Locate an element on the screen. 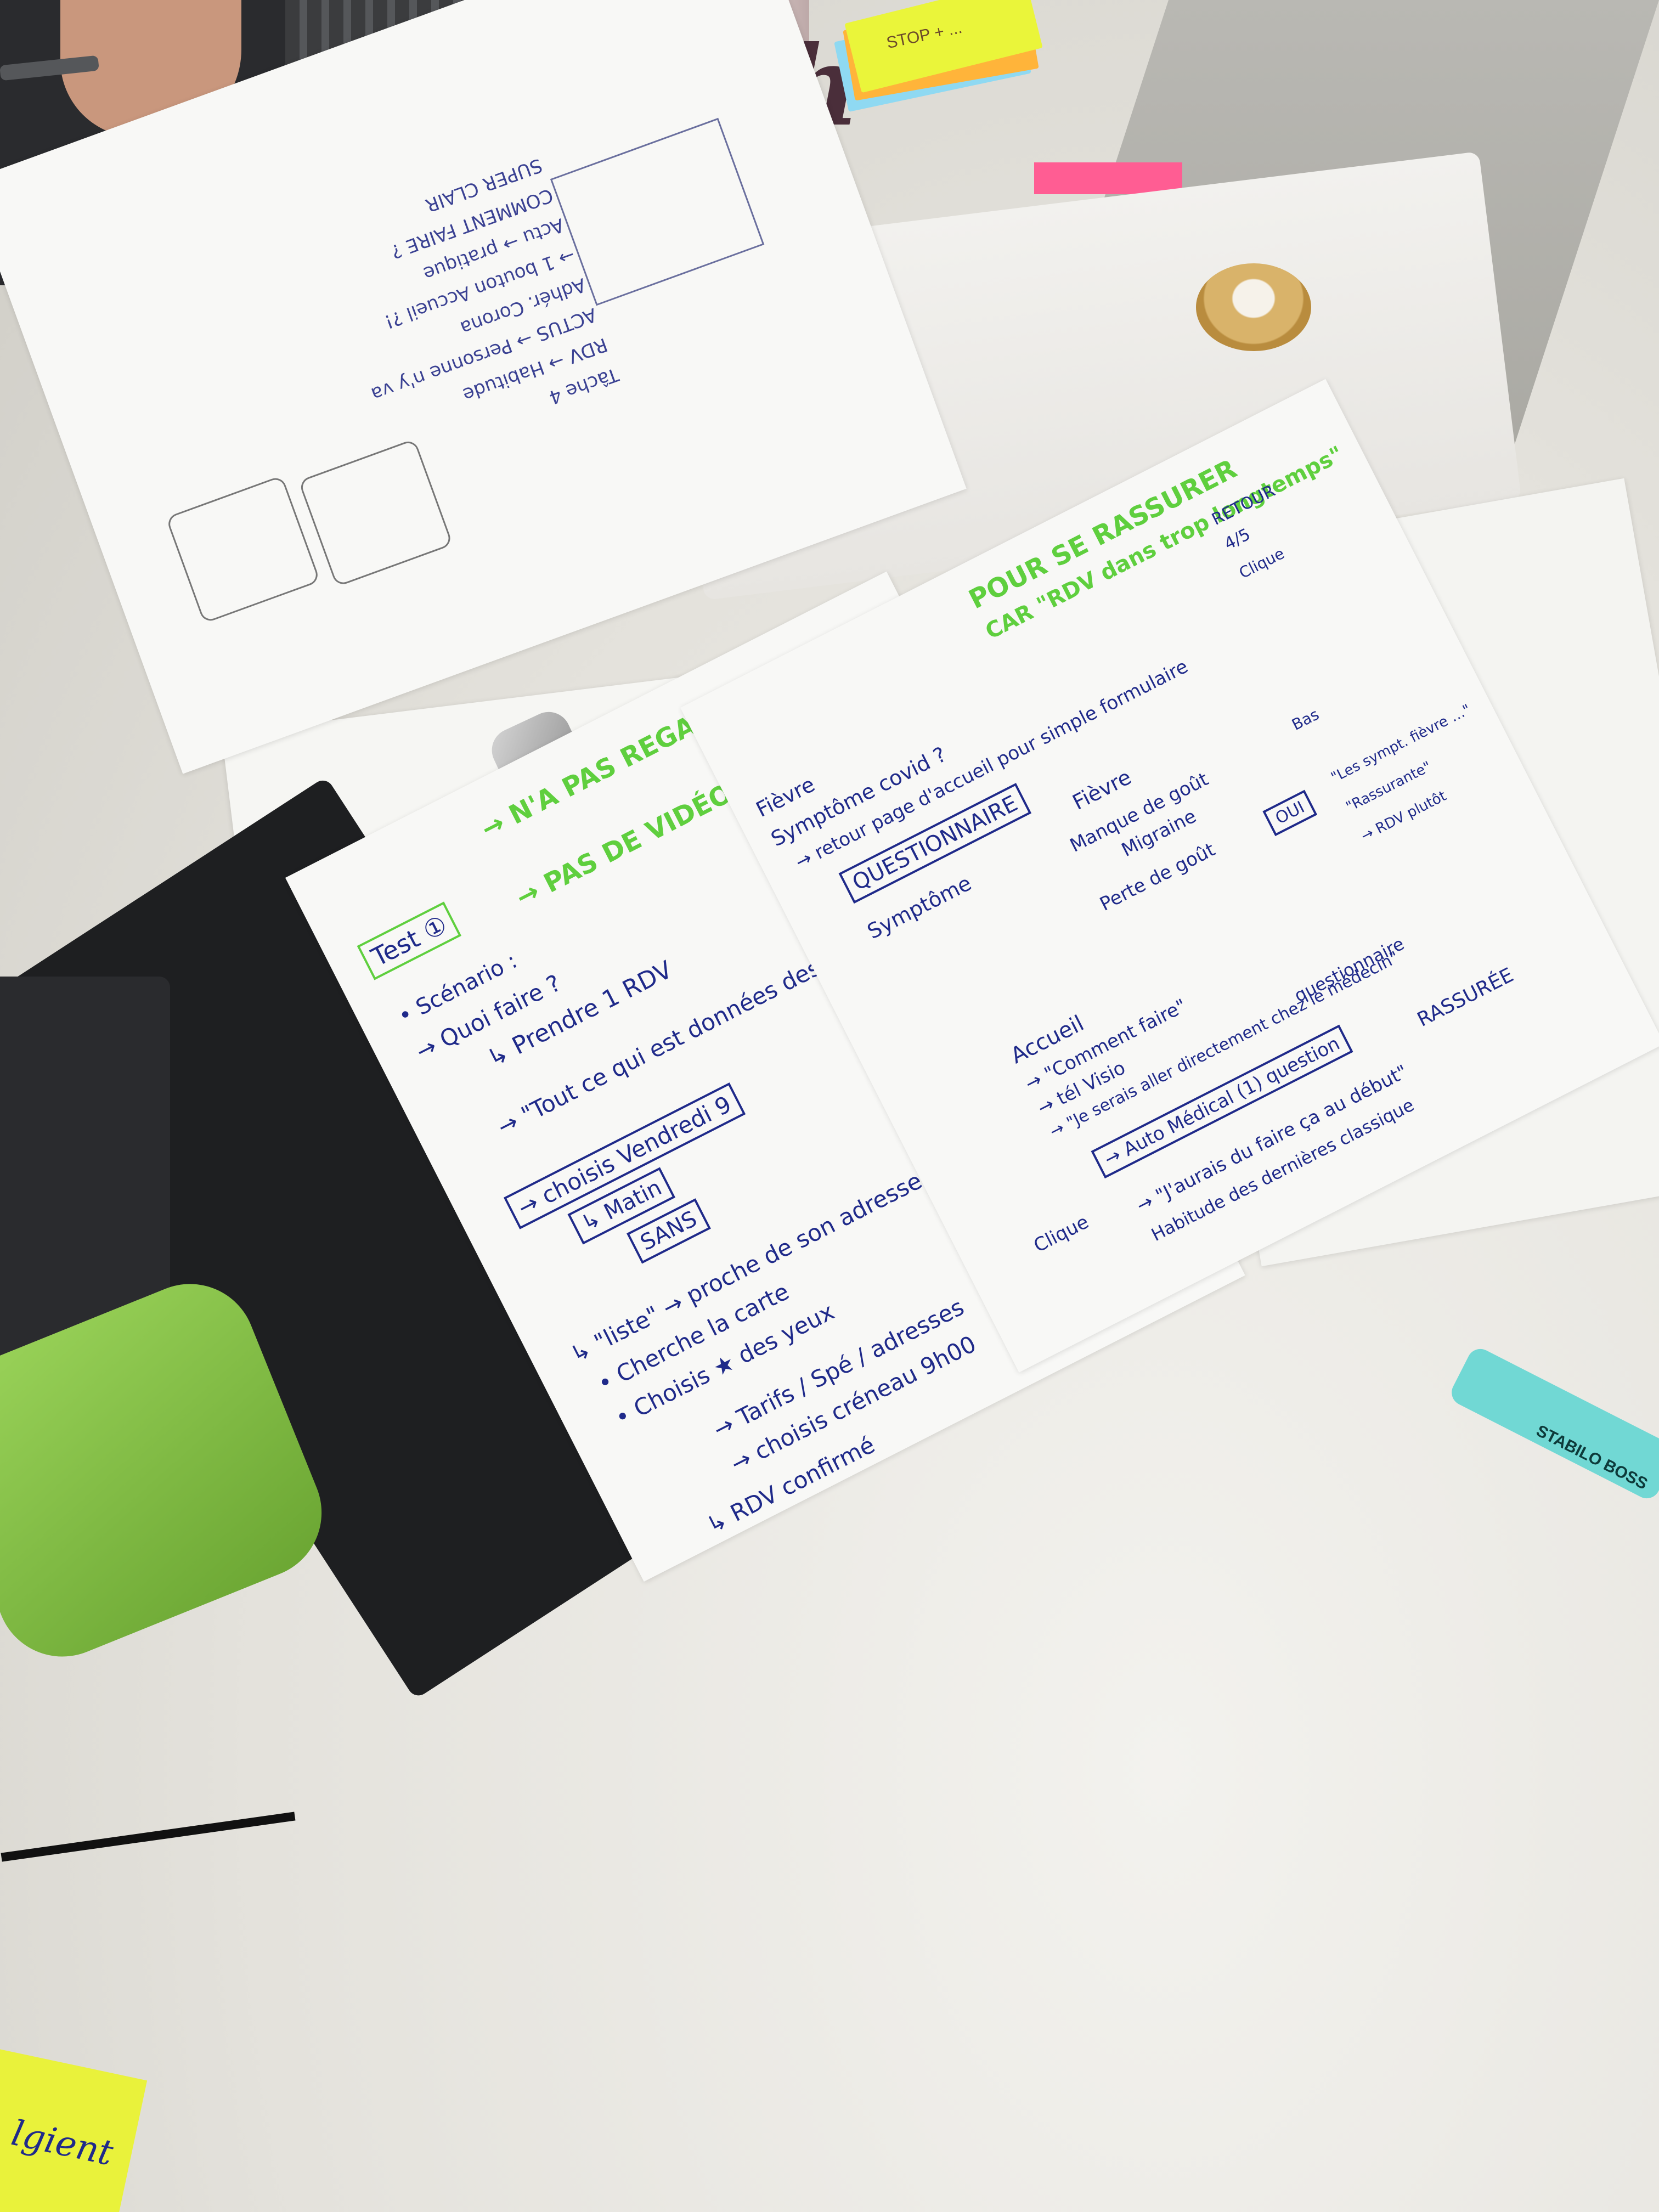 This screenshot has height=2212, width=1659. tape-roll is located at coordinates (1253, 307).